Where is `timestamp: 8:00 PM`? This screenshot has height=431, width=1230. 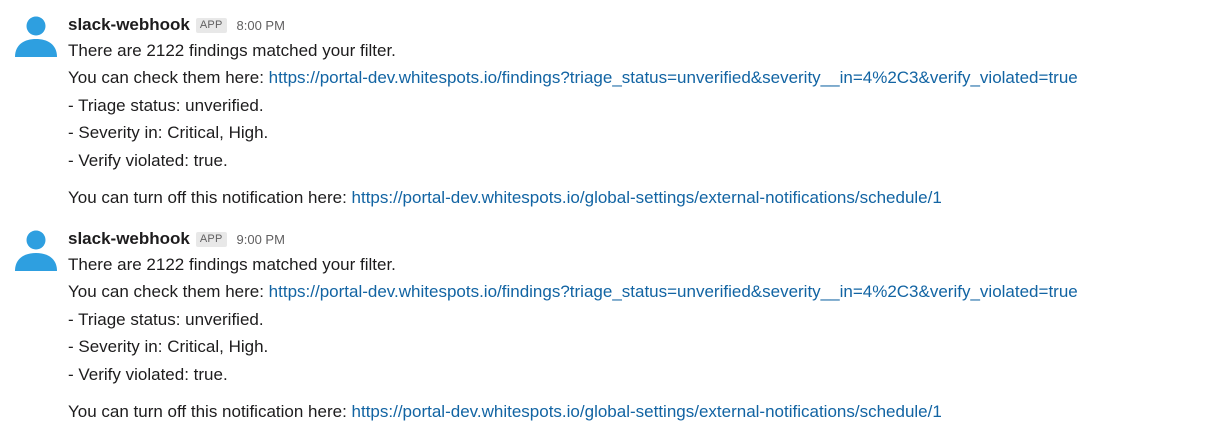
timestamp: 8:00 PM is located at coordinates (261, 25).